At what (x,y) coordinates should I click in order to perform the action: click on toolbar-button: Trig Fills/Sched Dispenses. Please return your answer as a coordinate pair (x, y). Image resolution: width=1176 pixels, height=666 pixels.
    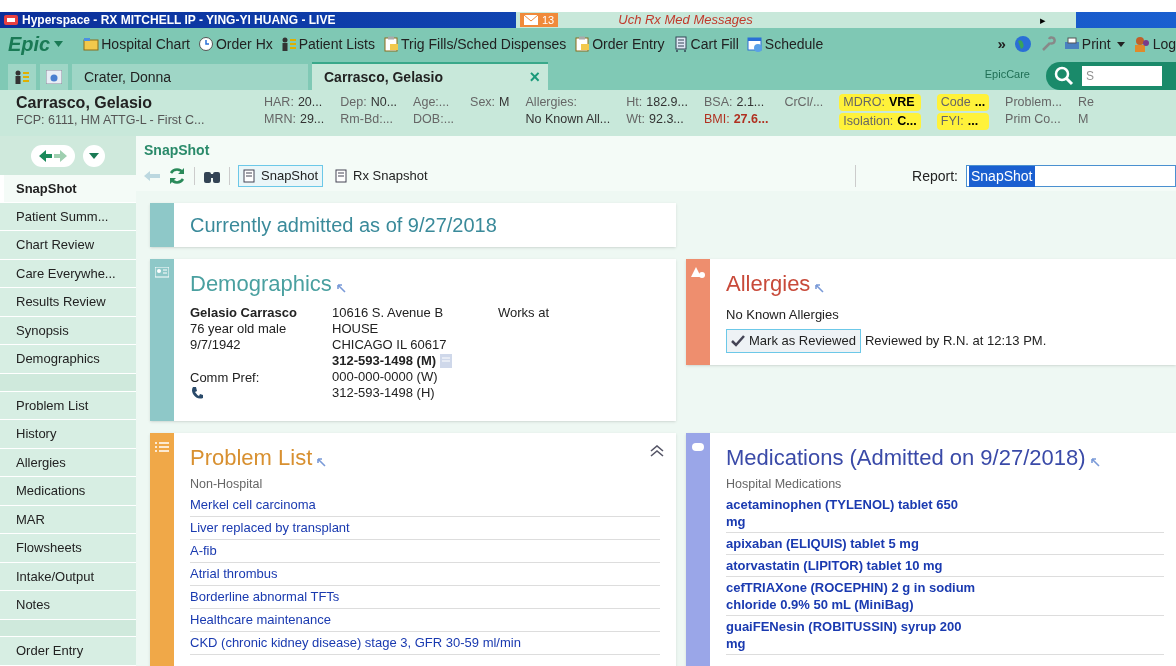
    Looking at the image, I should click on (475, 44).